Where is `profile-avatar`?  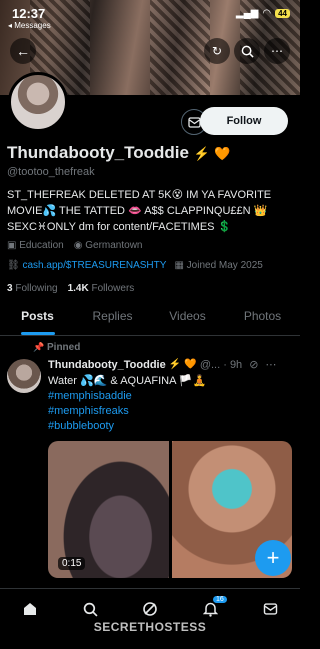
profile-avatar is located at coordinates (38, 102).